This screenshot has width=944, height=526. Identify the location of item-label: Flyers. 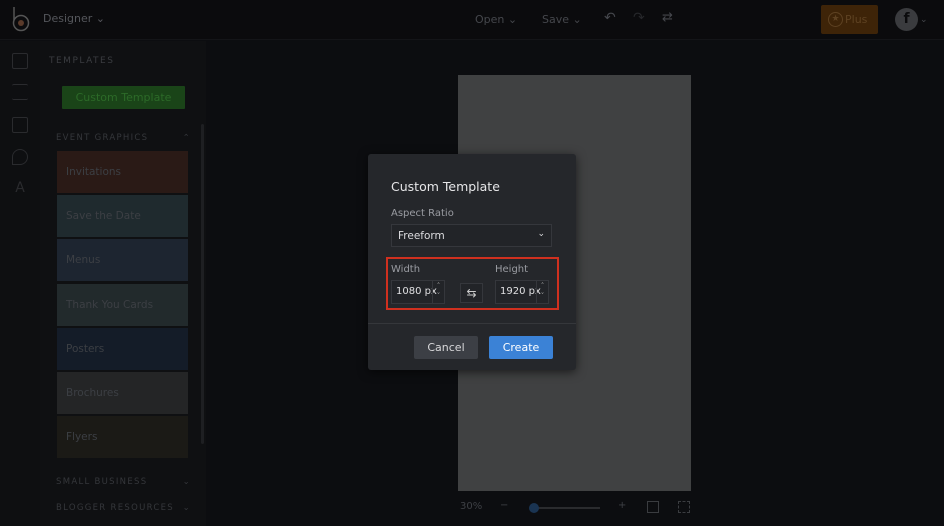
(82, 437).